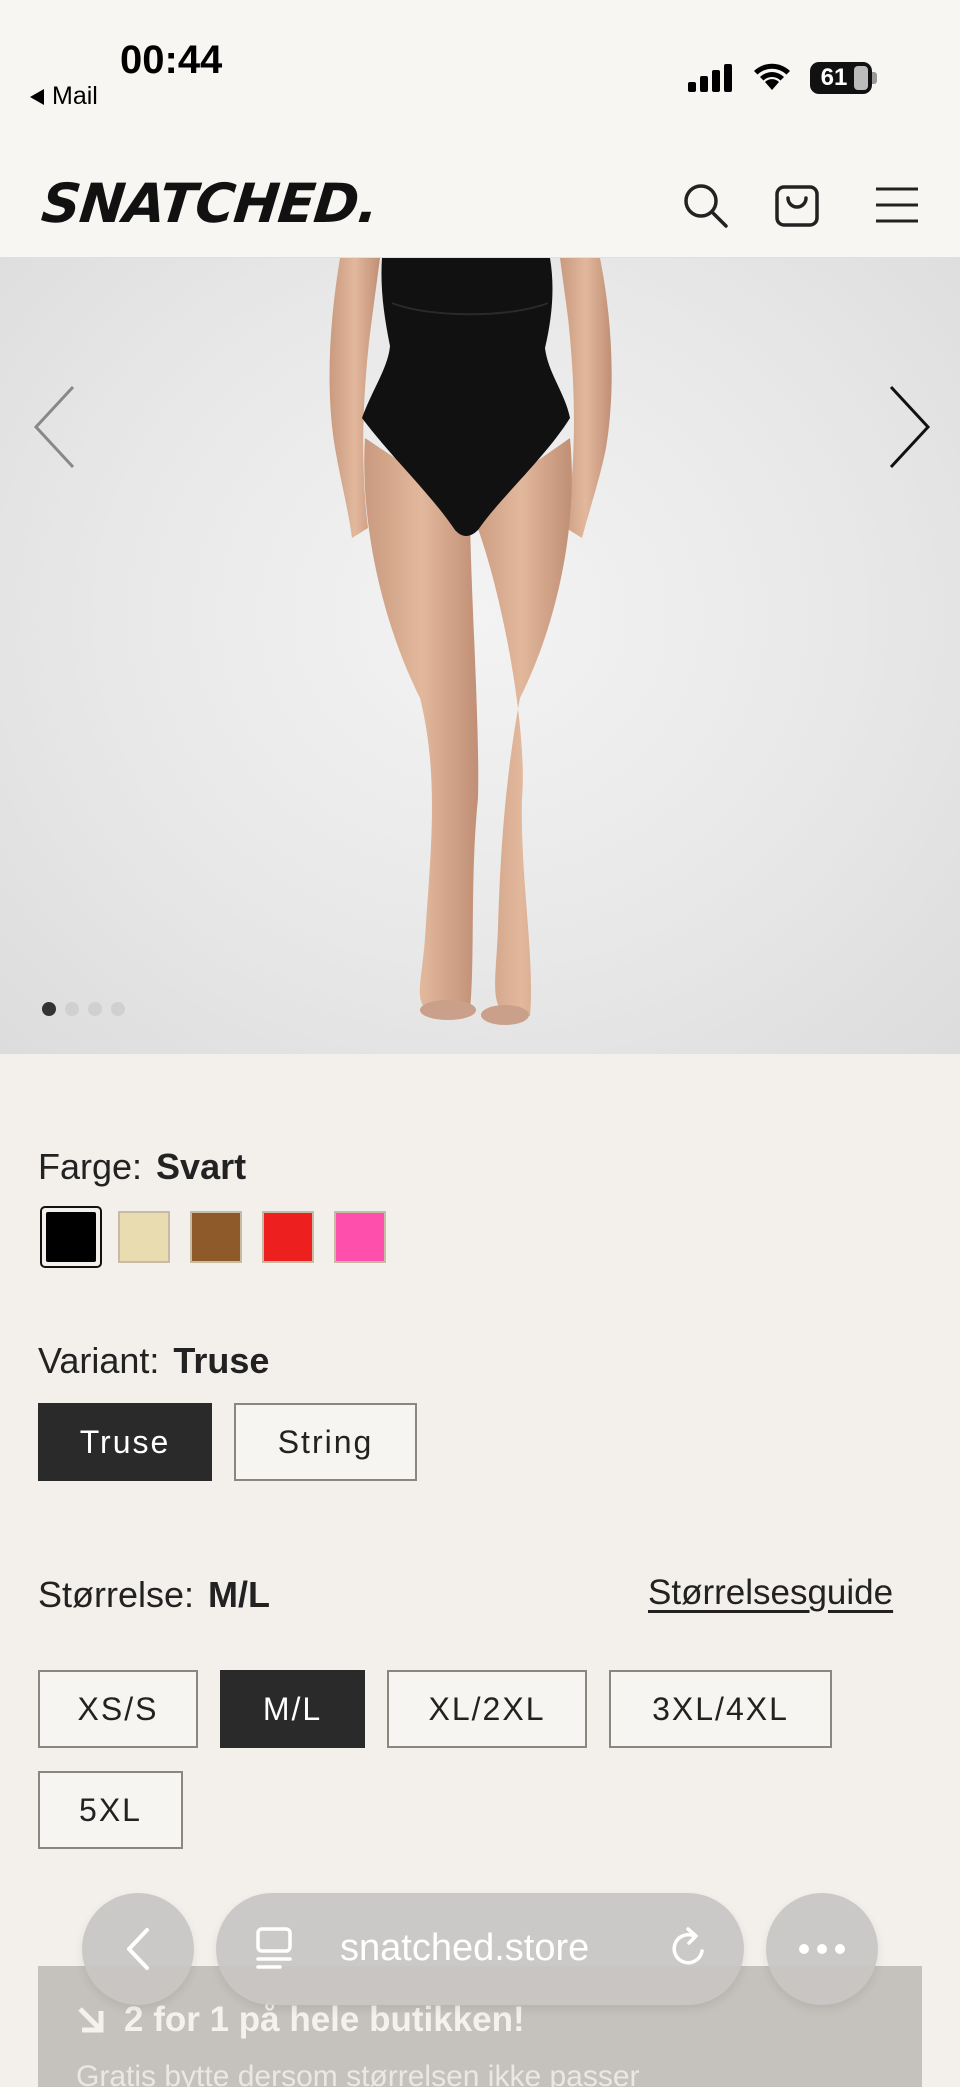 The image size is (960, 2087). I want to click on menu-button, so click(897, 205).